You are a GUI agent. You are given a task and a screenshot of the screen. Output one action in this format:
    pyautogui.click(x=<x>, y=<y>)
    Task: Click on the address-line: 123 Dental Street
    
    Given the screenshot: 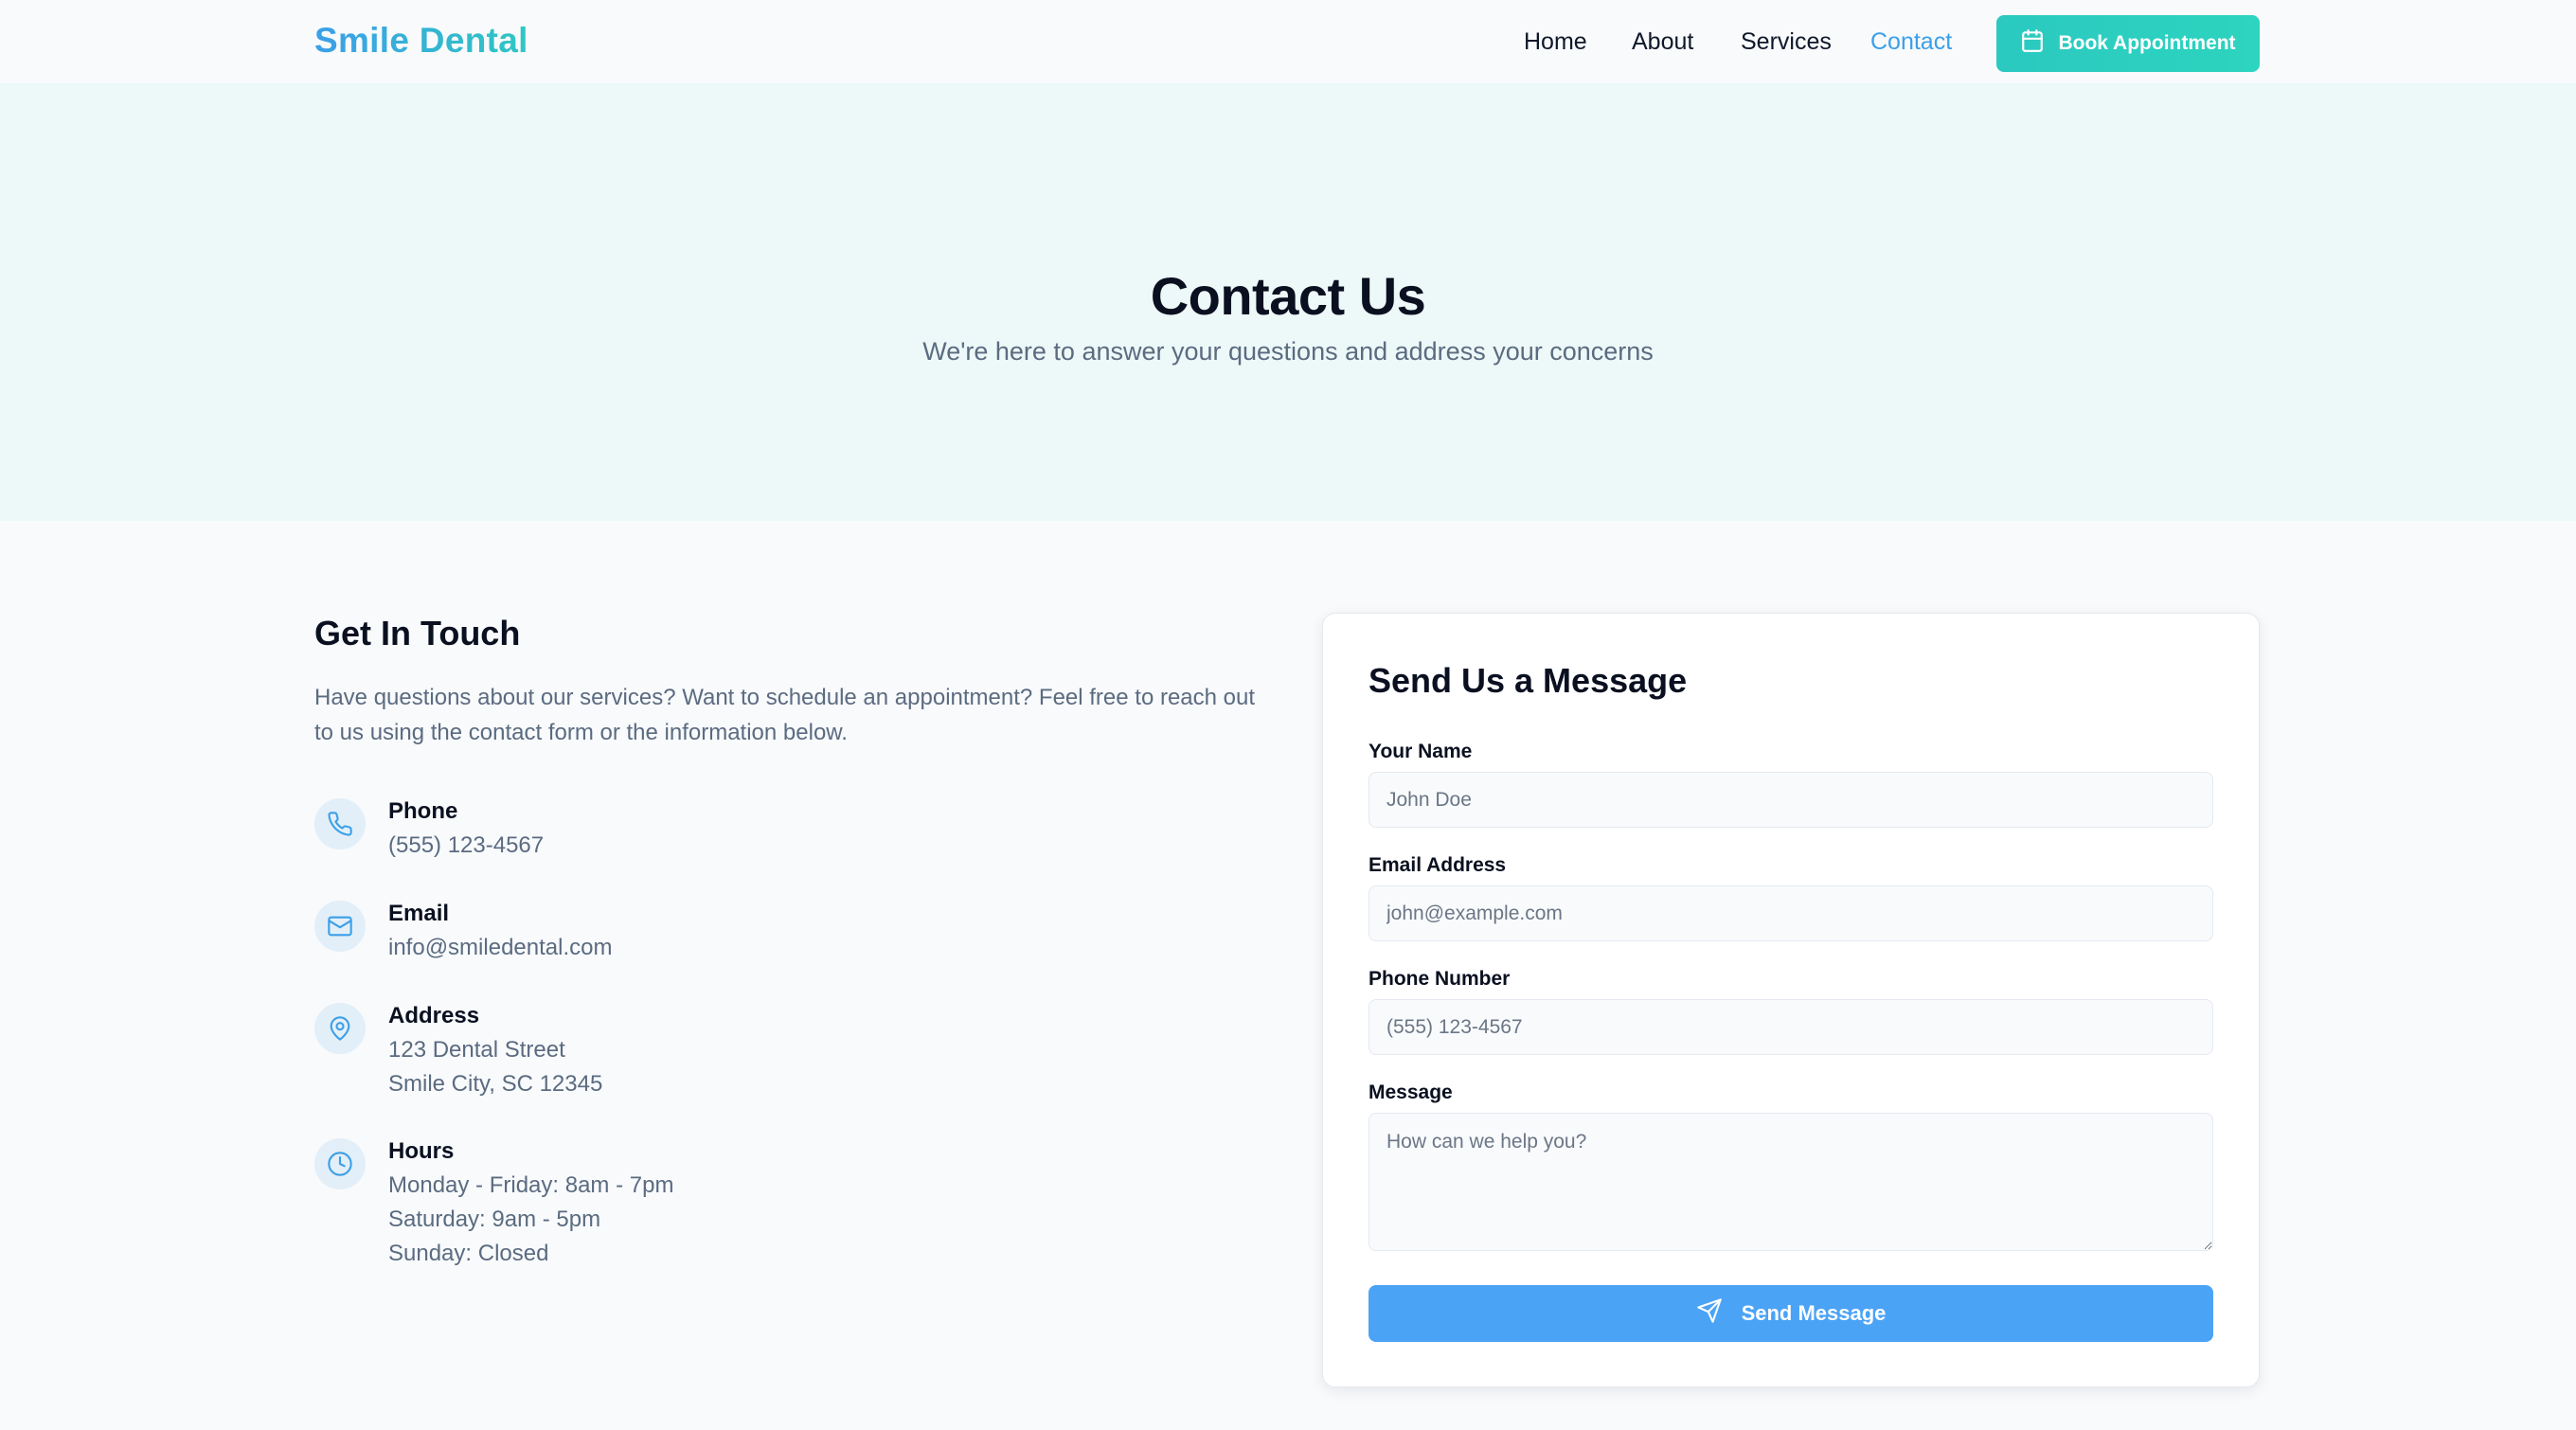 What is the action you would take?
    pyautogui.click(x=476, y=1050)
    